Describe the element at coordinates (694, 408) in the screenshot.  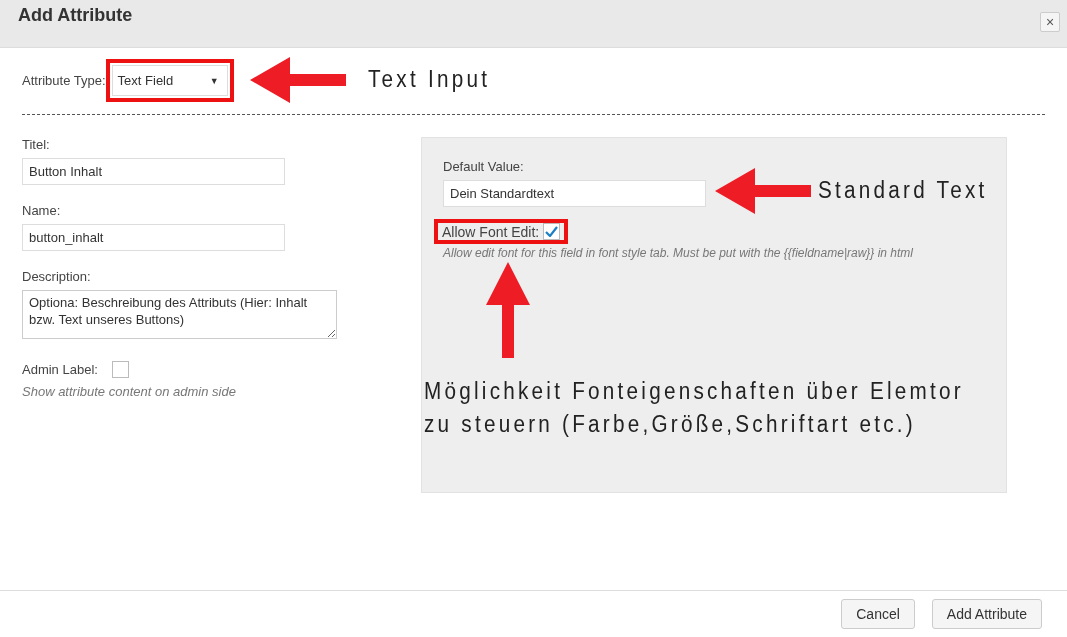
I see `annotation-text: Möglichkeit Fonteigenschaften über Elemtor zu steuern (Farbe,Größe,Schriftart etc.)` at that location.